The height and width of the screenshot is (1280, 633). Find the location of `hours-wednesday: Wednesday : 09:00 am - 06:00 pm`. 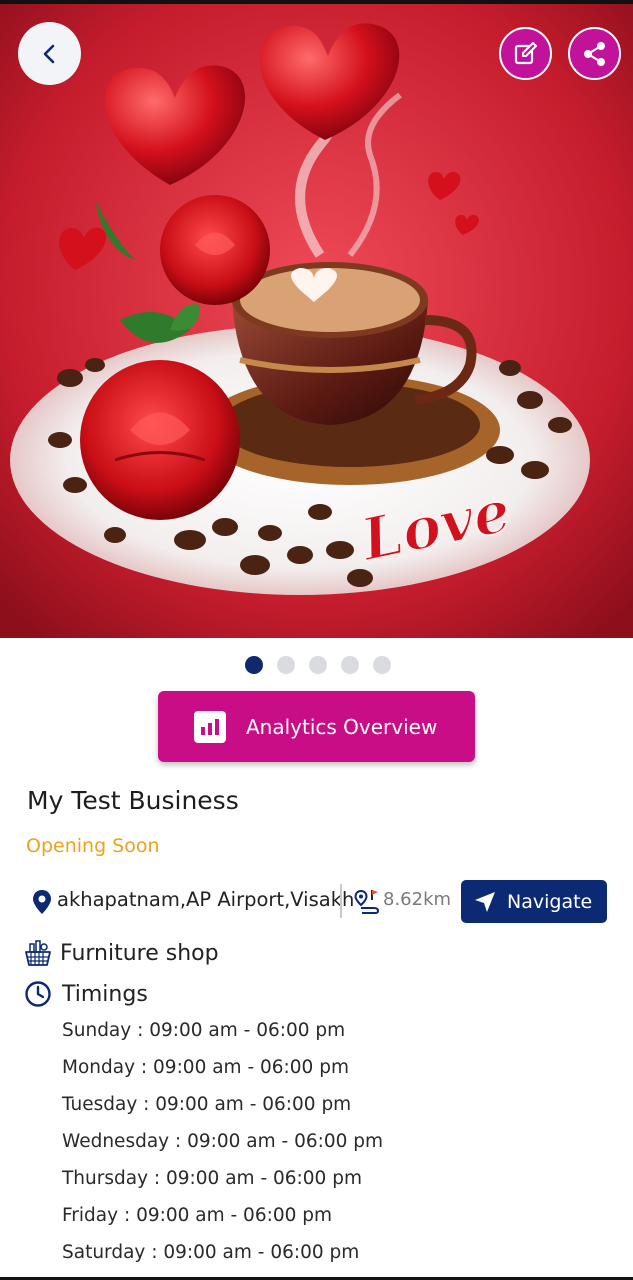

hours-wednesday: Wednesday : 09:00 am - 06:00 pm is located at coordinates (223, 1141).